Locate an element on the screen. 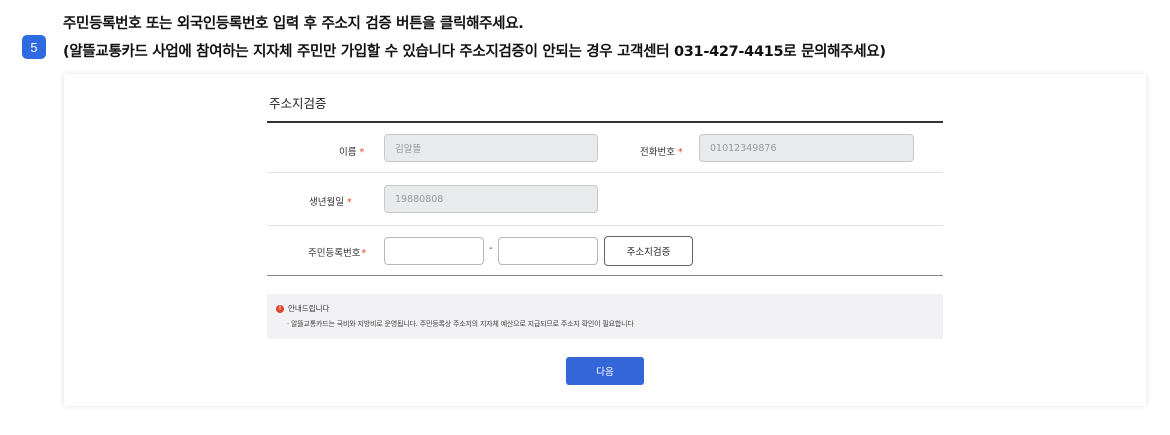  next-button: 다음 is located at coordinates (605, 371).